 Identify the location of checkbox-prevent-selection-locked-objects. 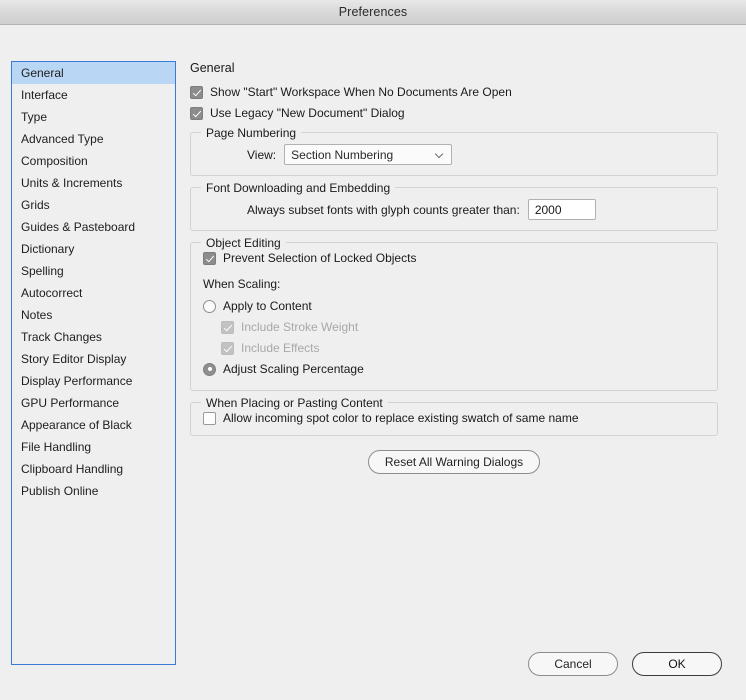
(209, 258).